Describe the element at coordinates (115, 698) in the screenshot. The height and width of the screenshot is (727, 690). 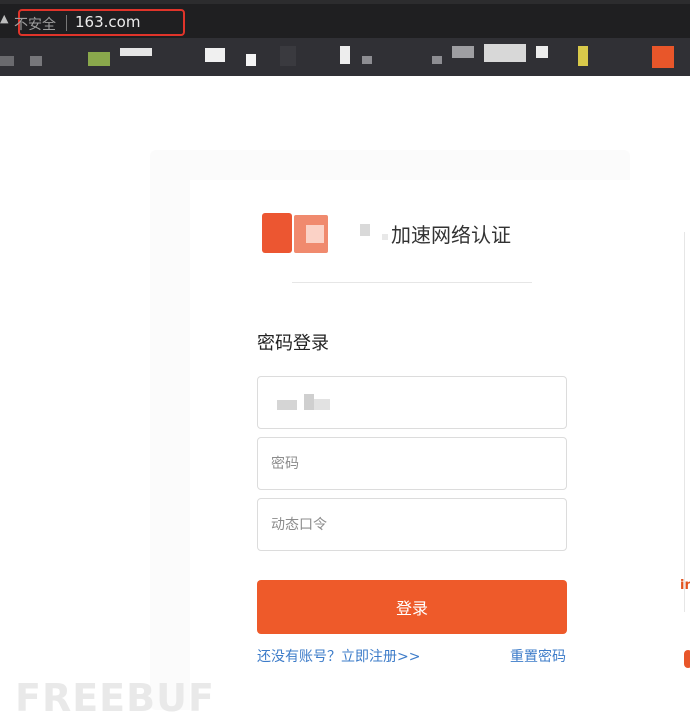
I see `freebuf-watermark: FREEBUF` at that location.